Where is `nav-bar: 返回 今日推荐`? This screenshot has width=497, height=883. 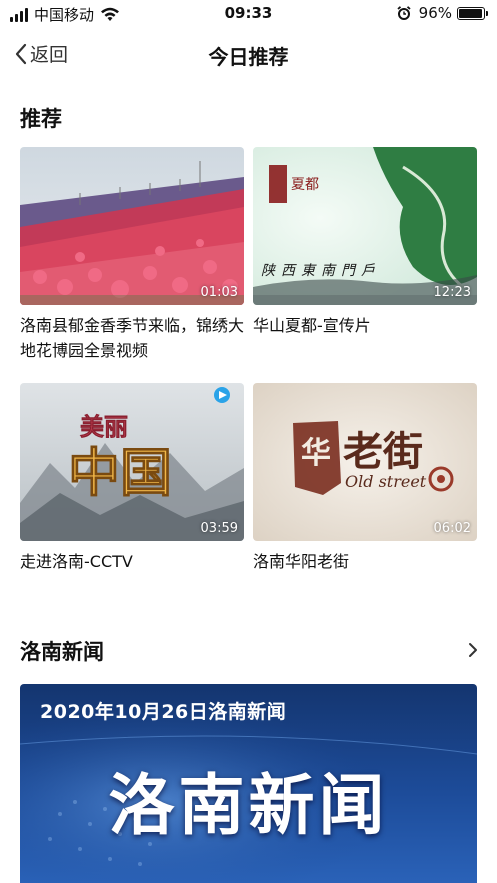
nav-bar: 返回 今日推荐 is located at coordinates (248, 54).